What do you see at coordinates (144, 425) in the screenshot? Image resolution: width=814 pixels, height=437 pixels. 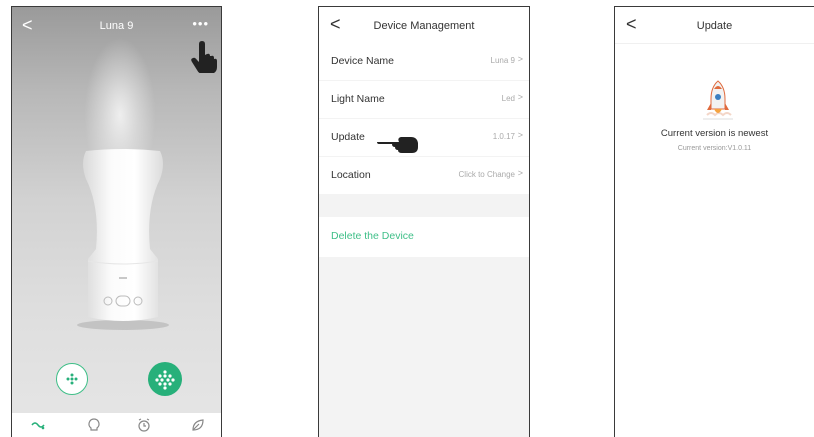 I see `alarm-clock-tab-icon` at bounding box center [144, 425].